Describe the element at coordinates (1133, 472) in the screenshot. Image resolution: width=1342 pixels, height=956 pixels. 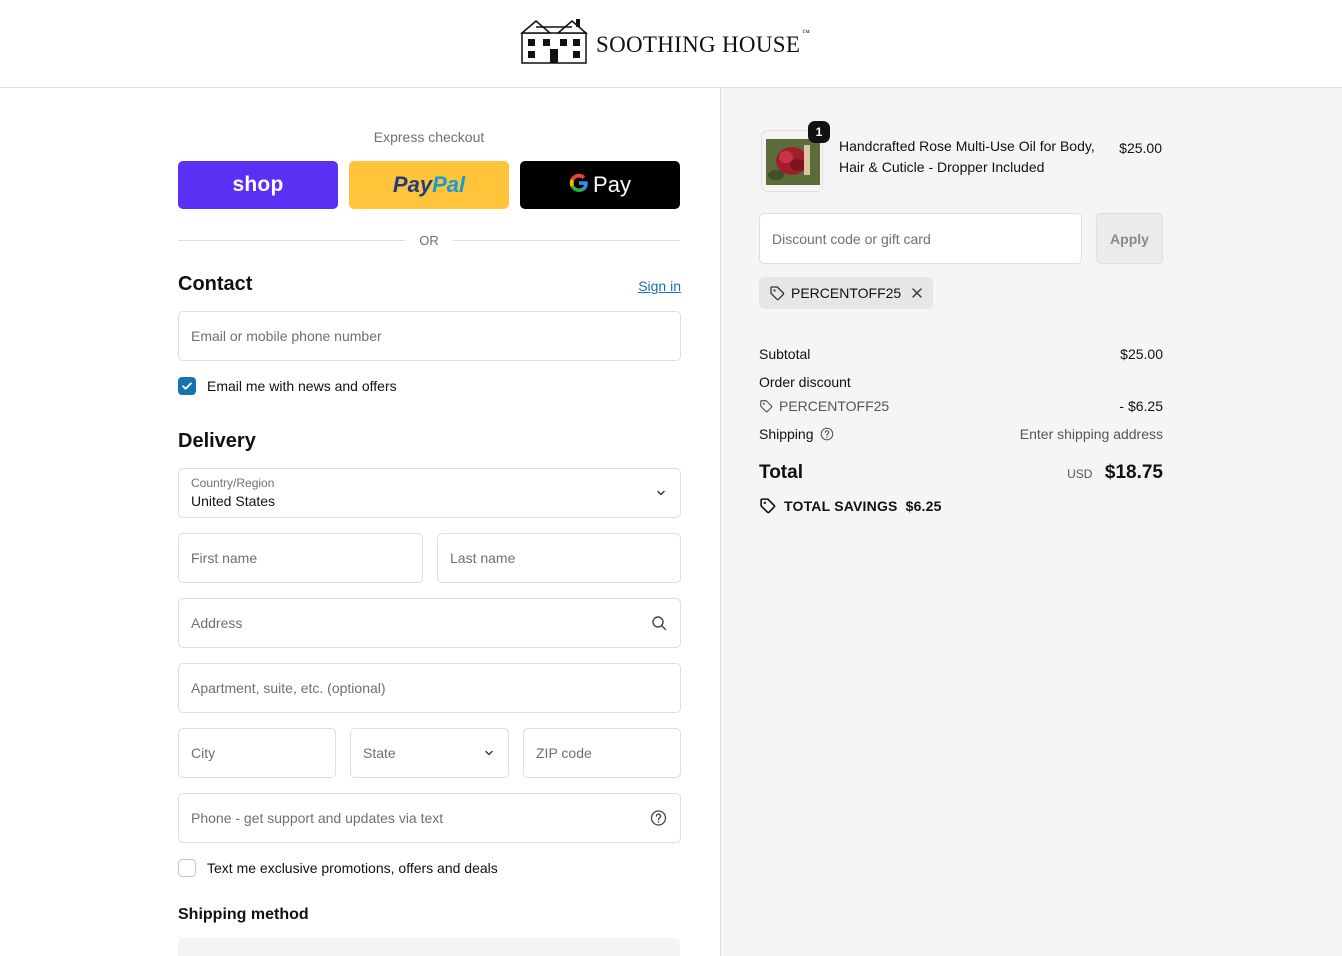
I see `total-value: $18.75` at that location.